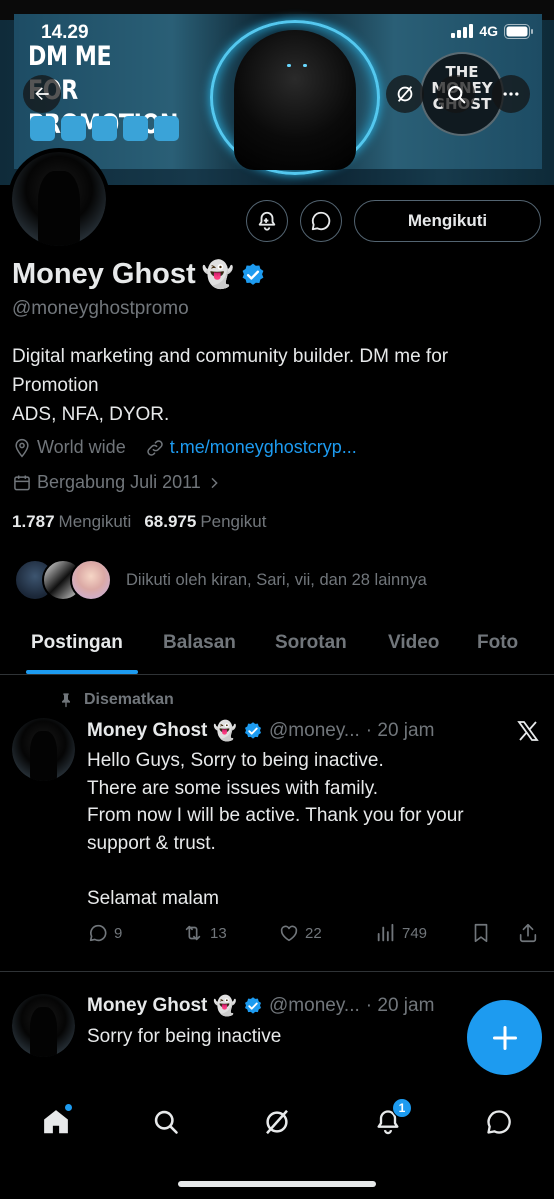  Describe the element at coordinates (193, 933) in the screenshot. I see `repost-icon` at that location.